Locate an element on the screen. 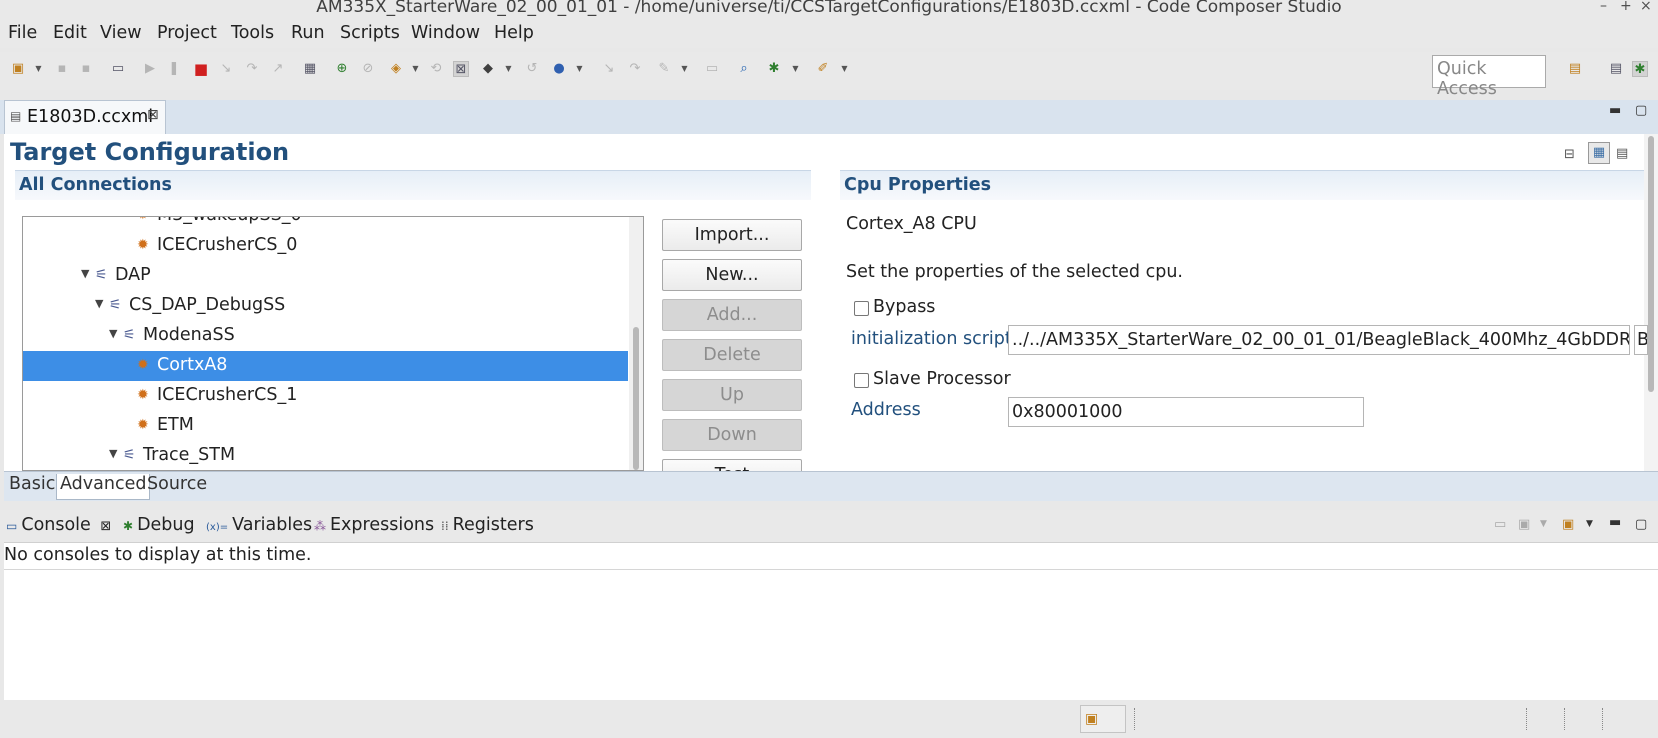  menu-file: File is located at coordinates (22, 33).